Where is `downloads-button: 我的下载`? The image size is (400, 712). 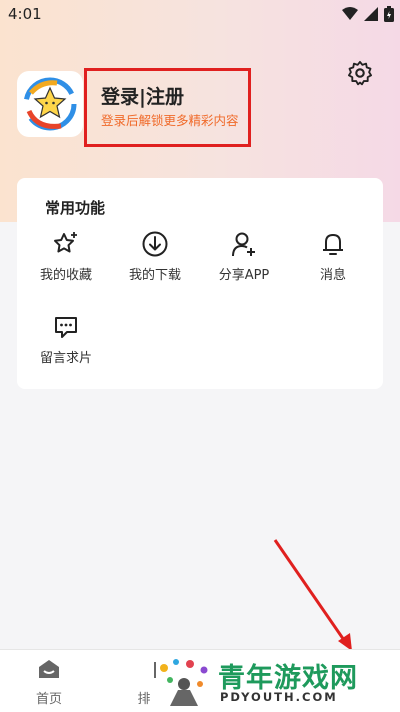 downloads-button: 我的下载 is located at coordinates (155, 256).